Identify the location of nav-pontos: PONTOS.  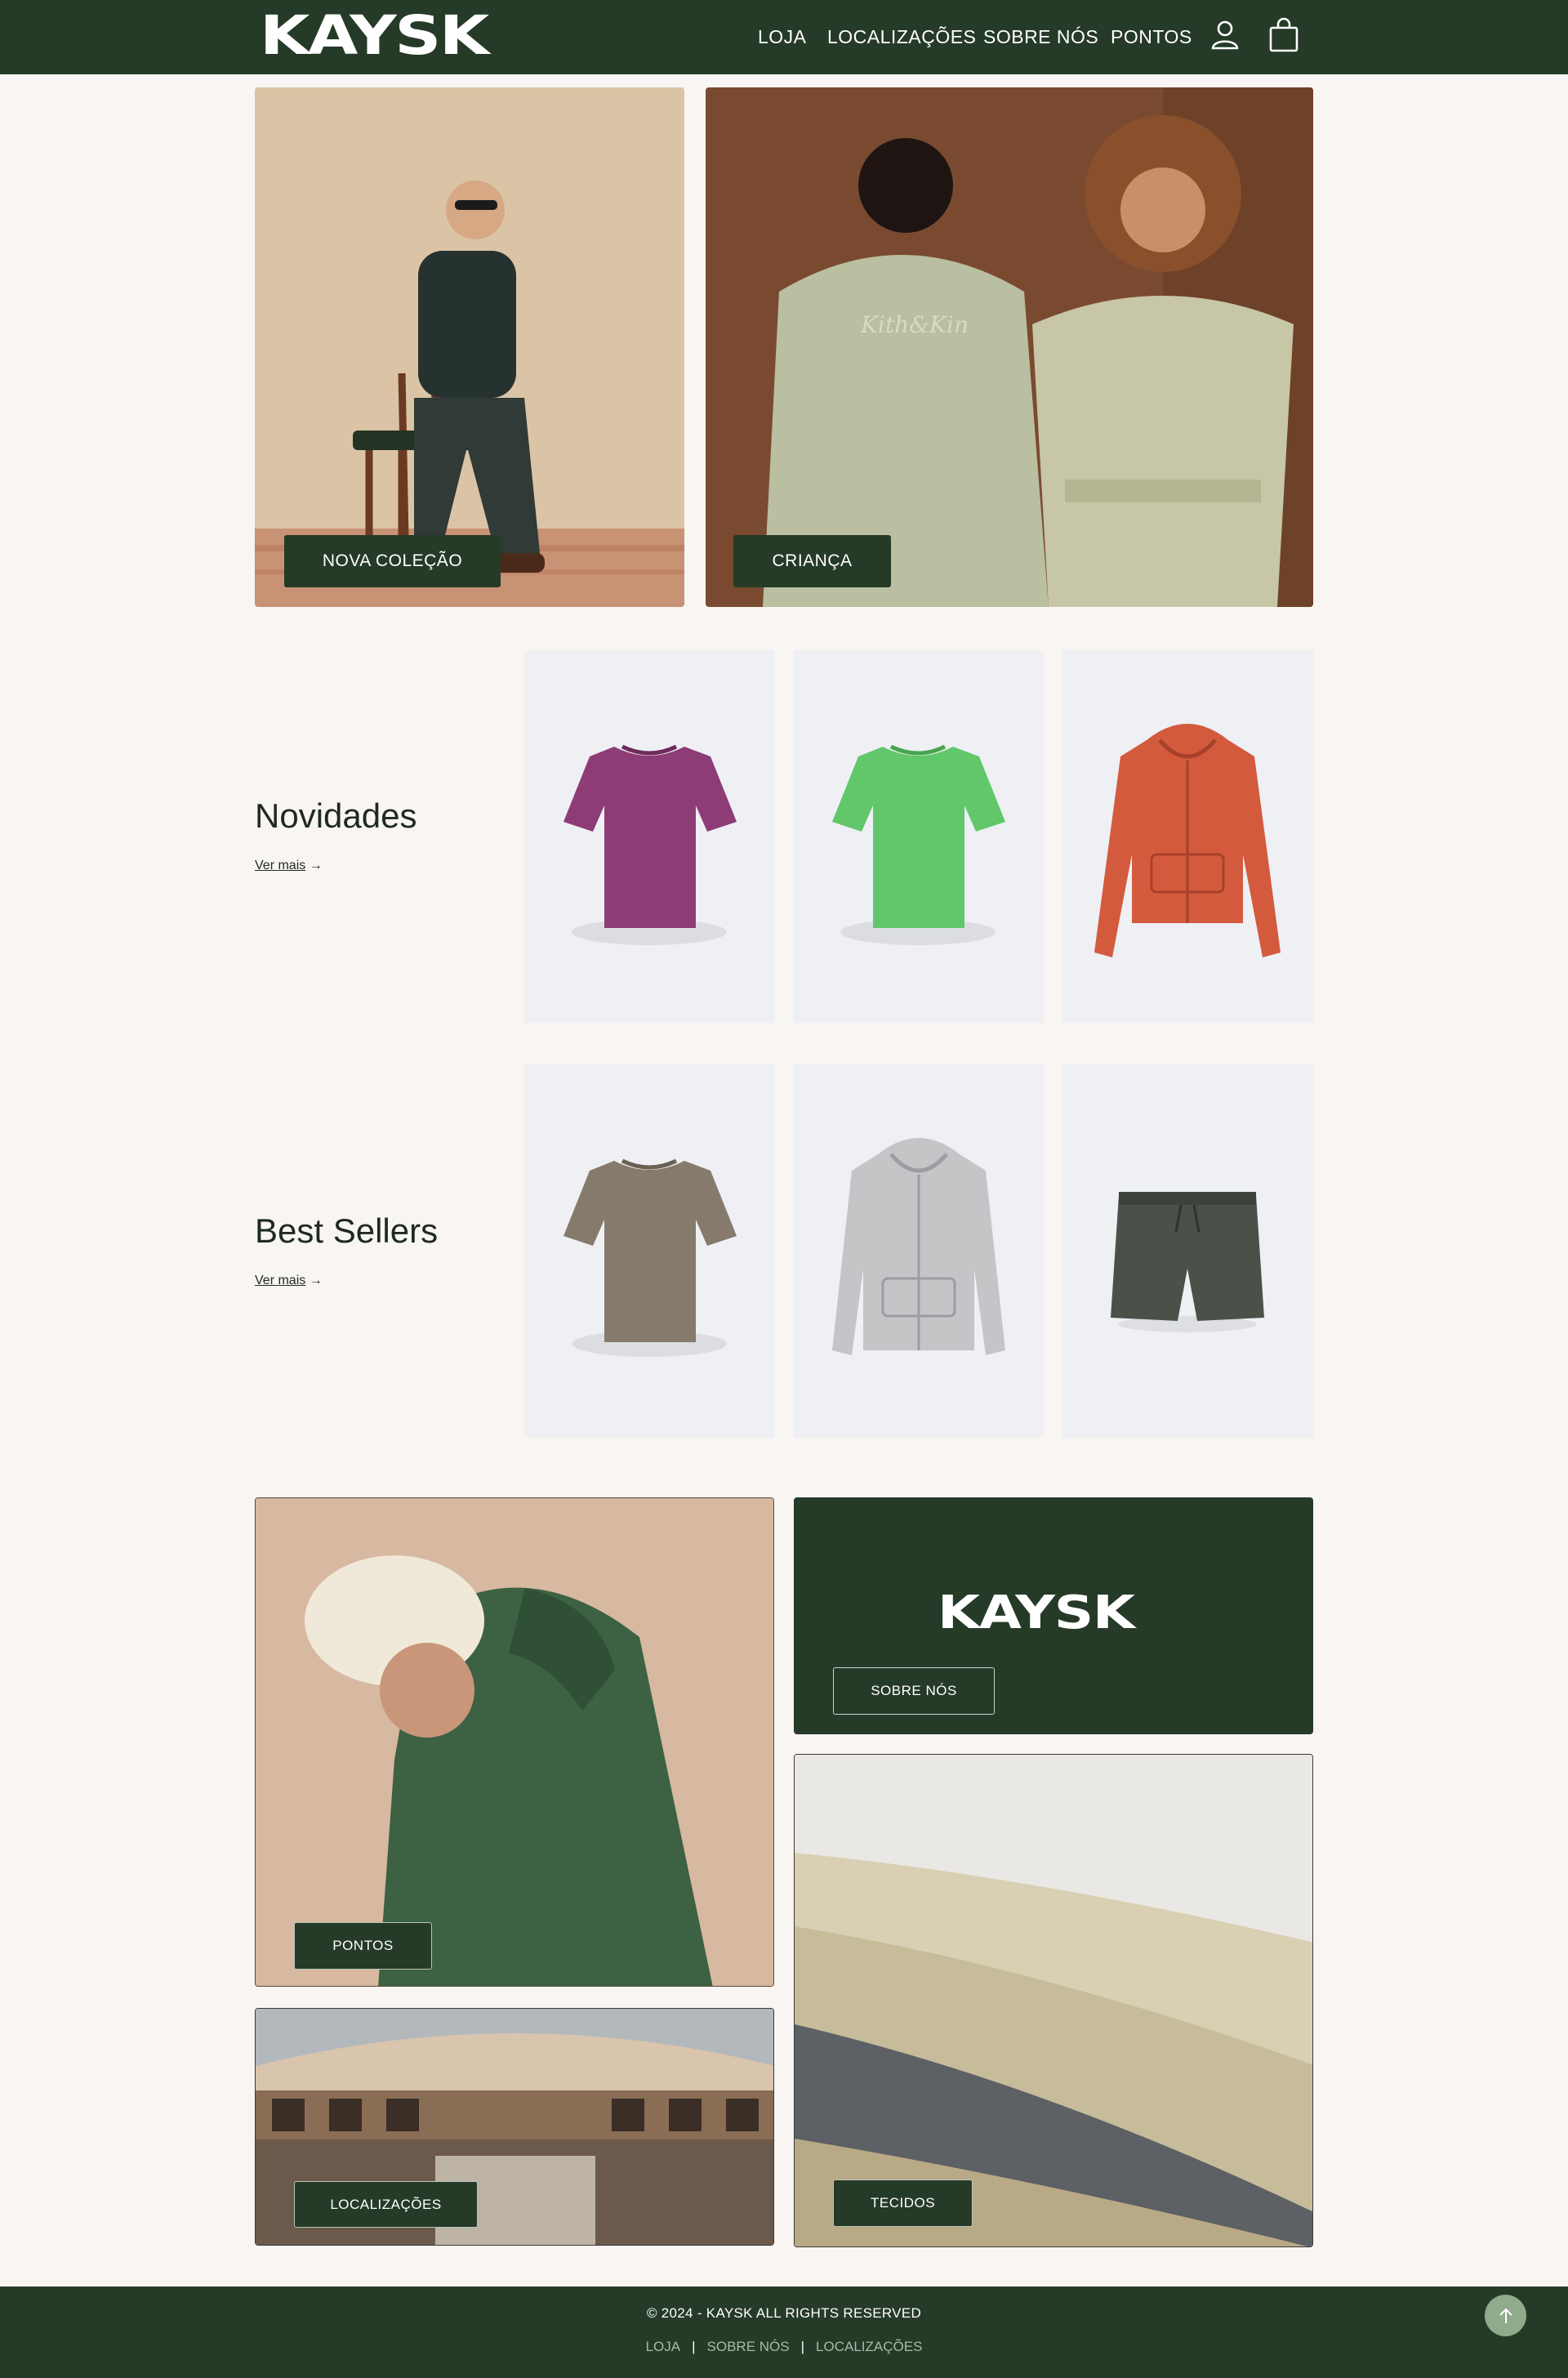
(1151, 37).